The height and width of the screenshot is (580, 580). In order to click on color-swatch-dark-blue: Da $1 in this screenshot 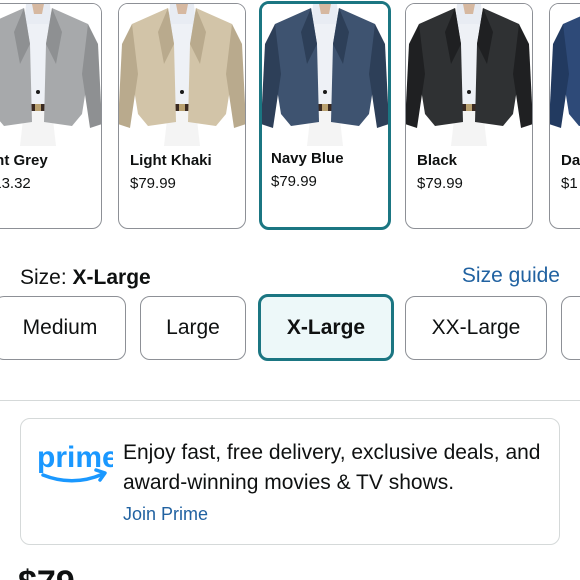, I will do `click(564, 116)`.